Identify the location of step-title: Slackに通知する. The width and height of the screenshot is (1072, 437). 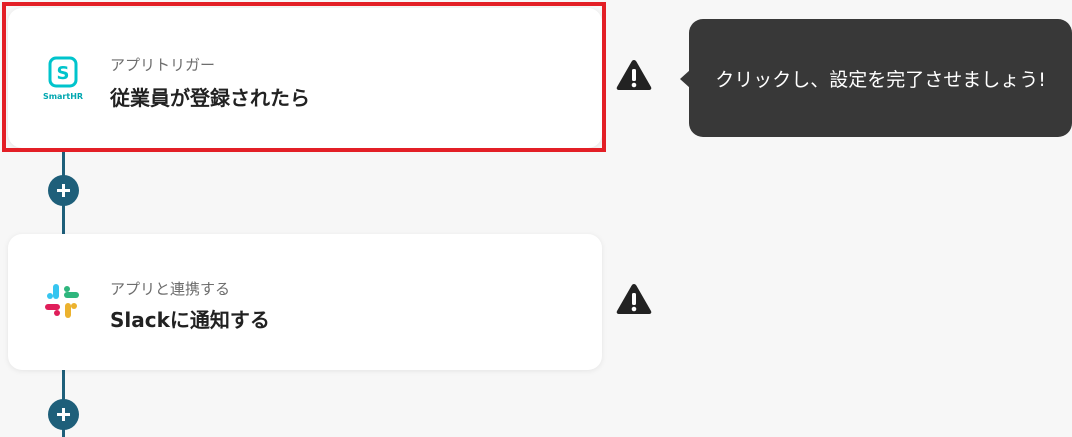
(190, 320).